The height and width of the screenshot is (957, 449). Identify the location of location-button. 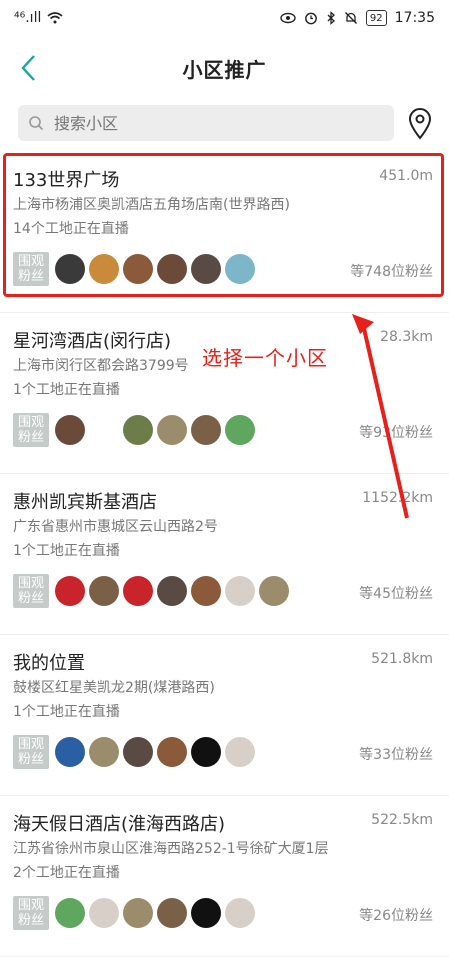
(420, 124).